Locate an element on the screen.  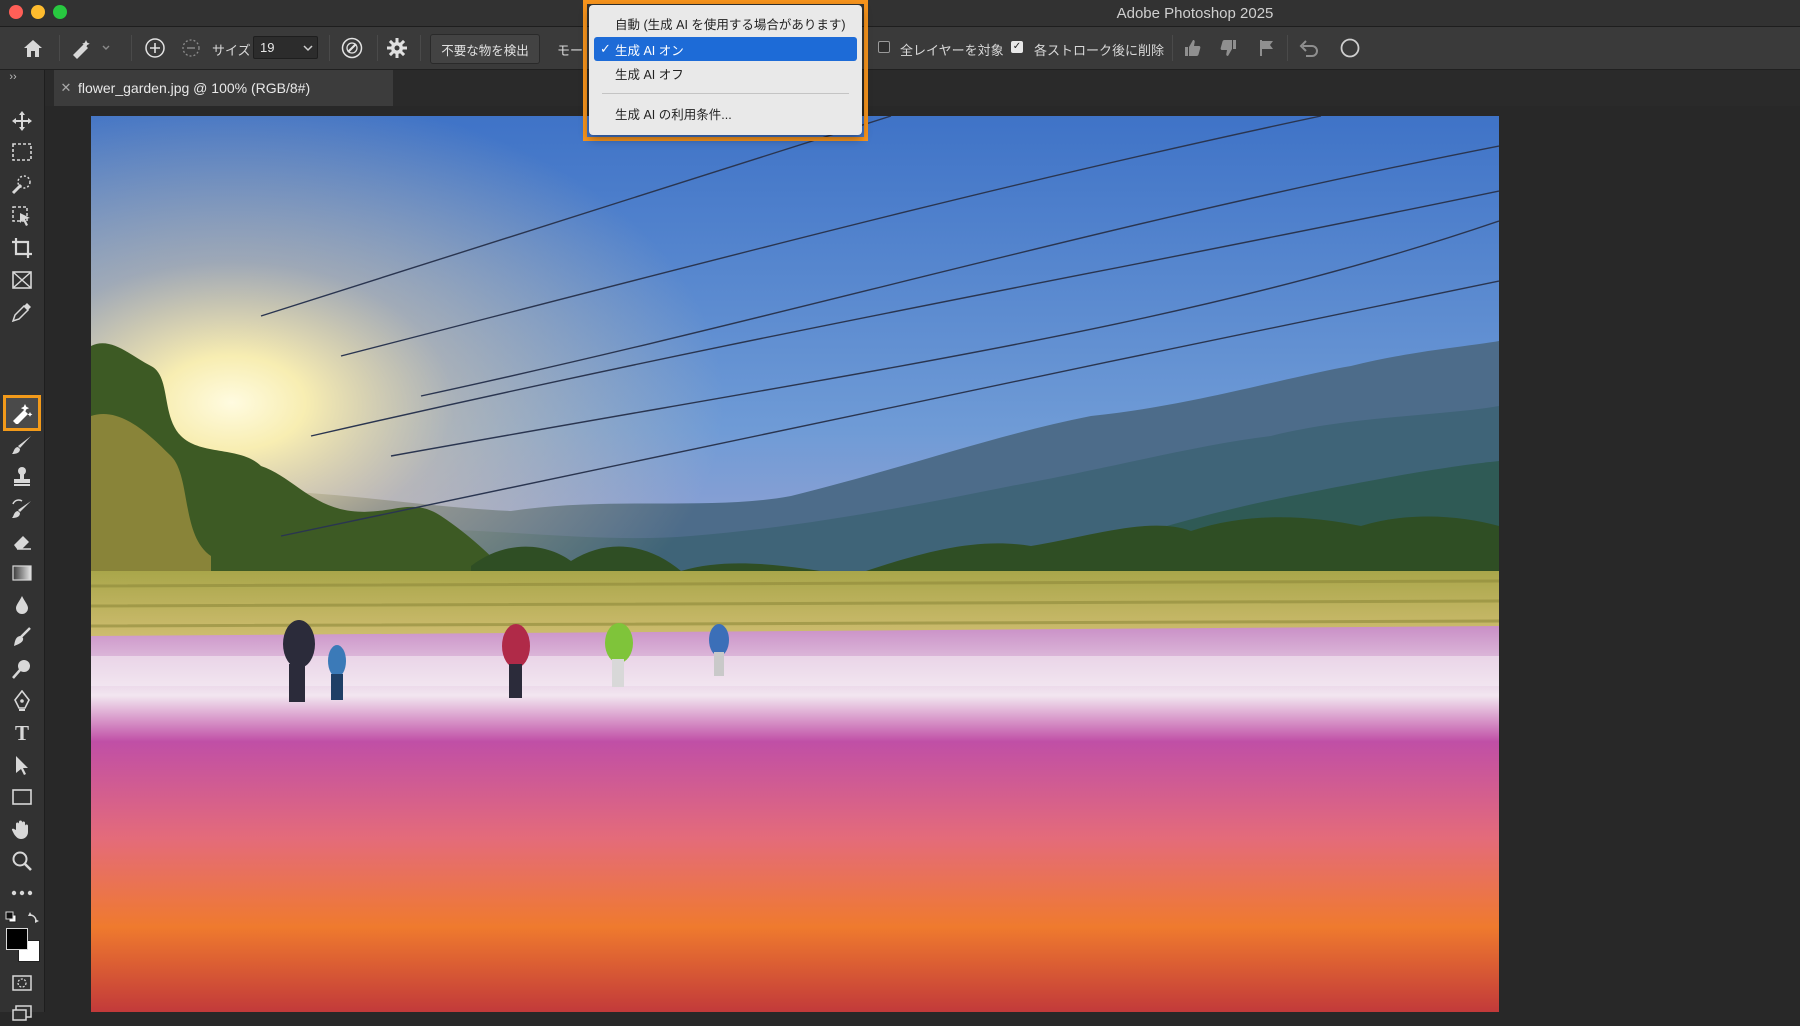
menu-divider is located at coordinates (725, 93).